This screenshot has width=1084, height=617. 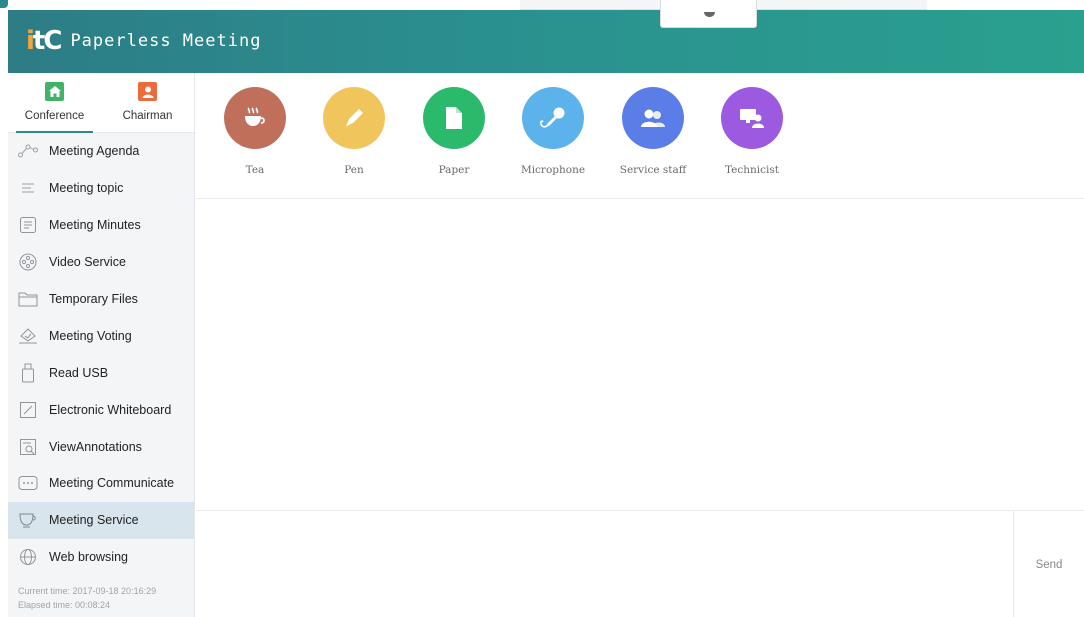 I want to click on sidebar-item-label: Meeting topic, so click(x=86, y=188).